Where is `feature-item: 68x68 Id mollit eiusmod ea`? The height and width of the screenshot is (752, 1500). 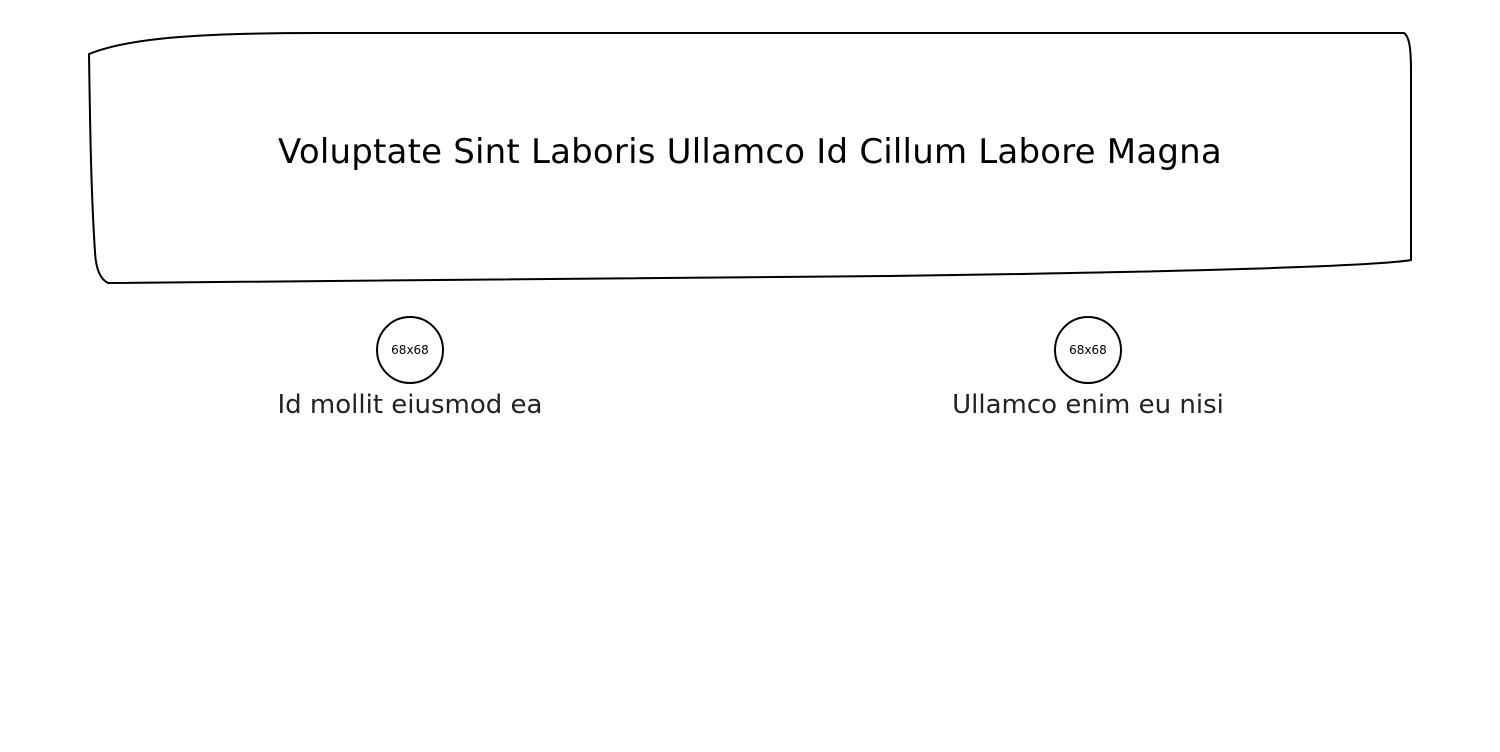 feature-item: 68x68 Id mollit eiusmod ea is located at coordinates (410, 369).